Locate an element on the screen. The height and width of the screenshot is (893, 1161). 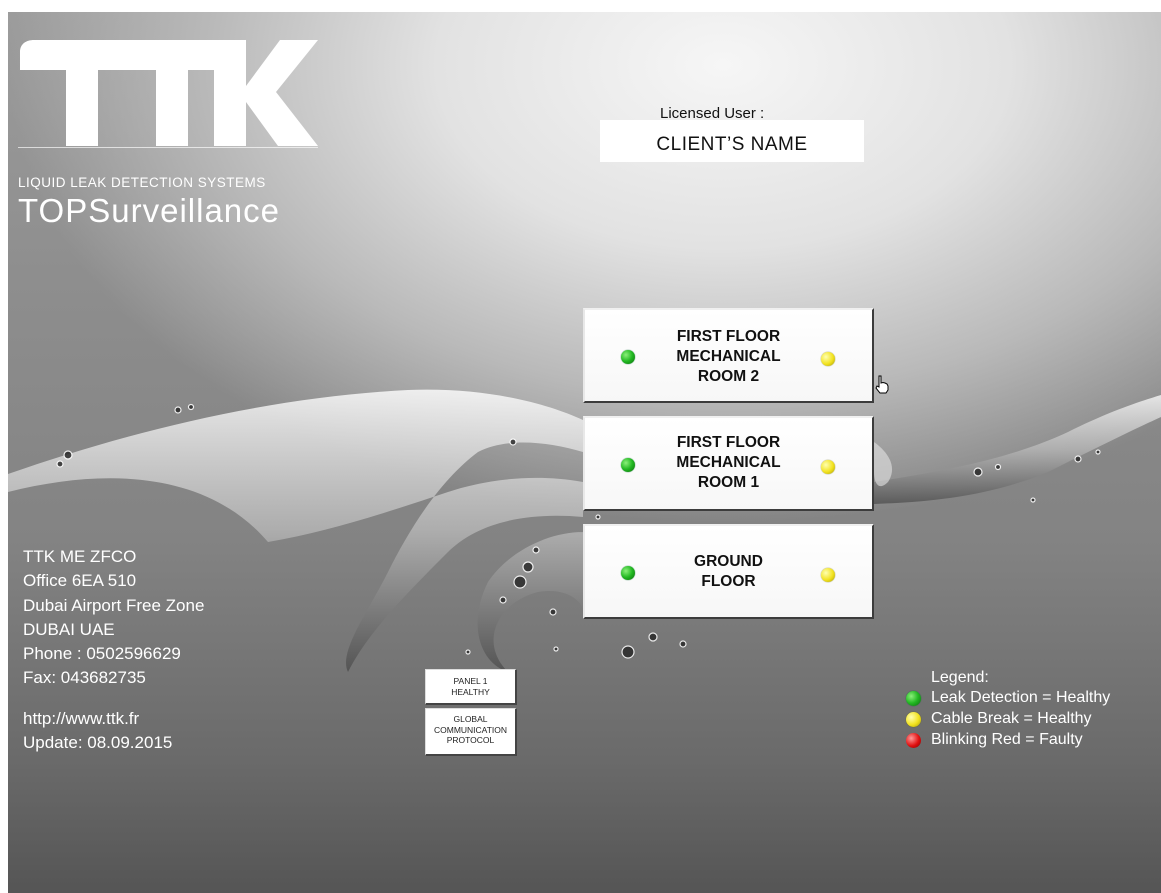
company-name: TTK ME ZFCO is located at coordinates (80, 556).